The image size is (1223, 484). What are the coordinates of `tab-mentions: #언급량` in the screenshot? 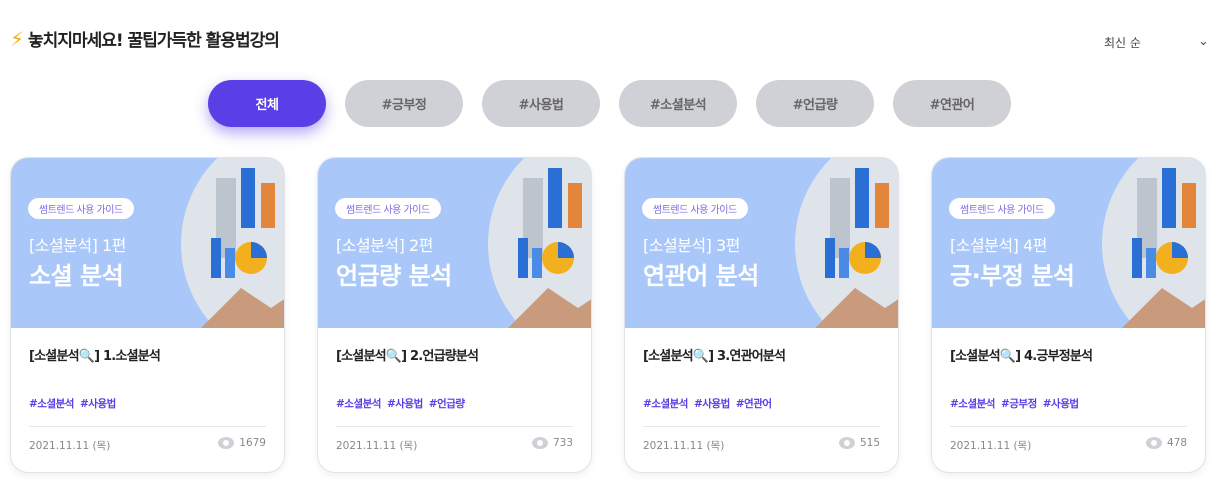 It's located at (815, 103).